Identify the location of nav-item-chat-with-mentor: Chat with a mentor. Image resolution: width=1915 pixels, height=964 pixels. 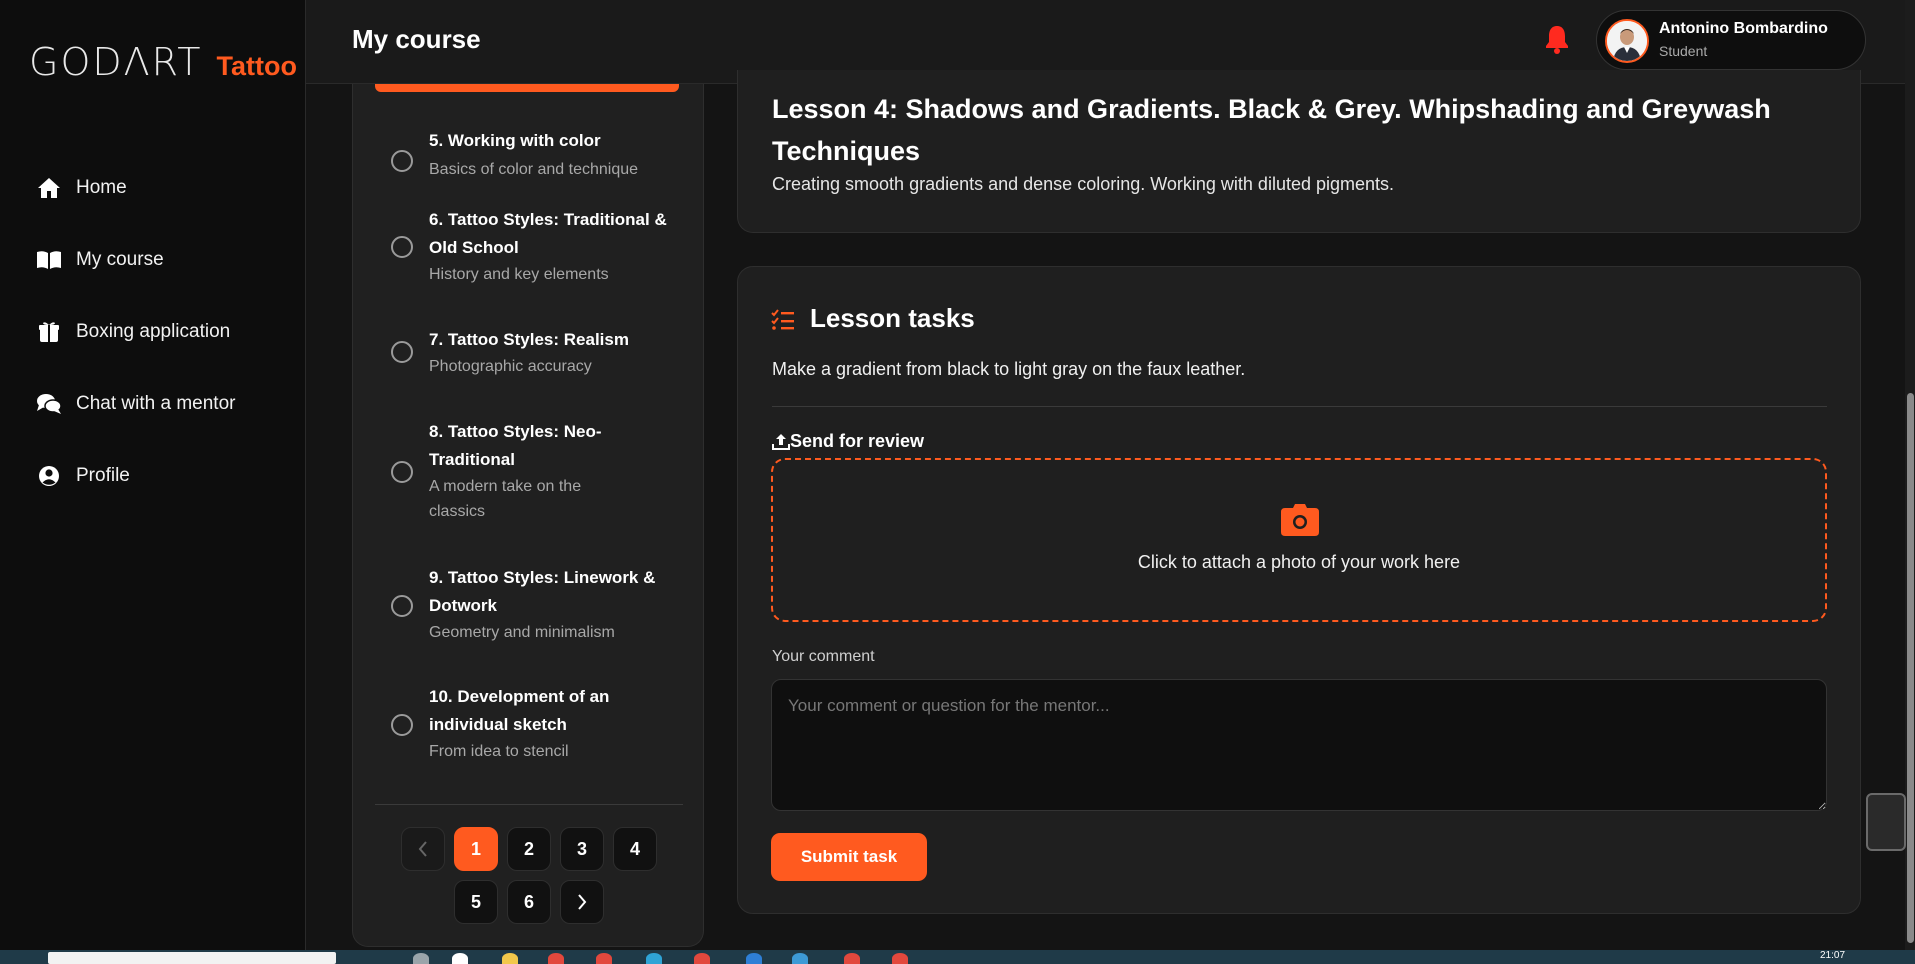
(135, 404).